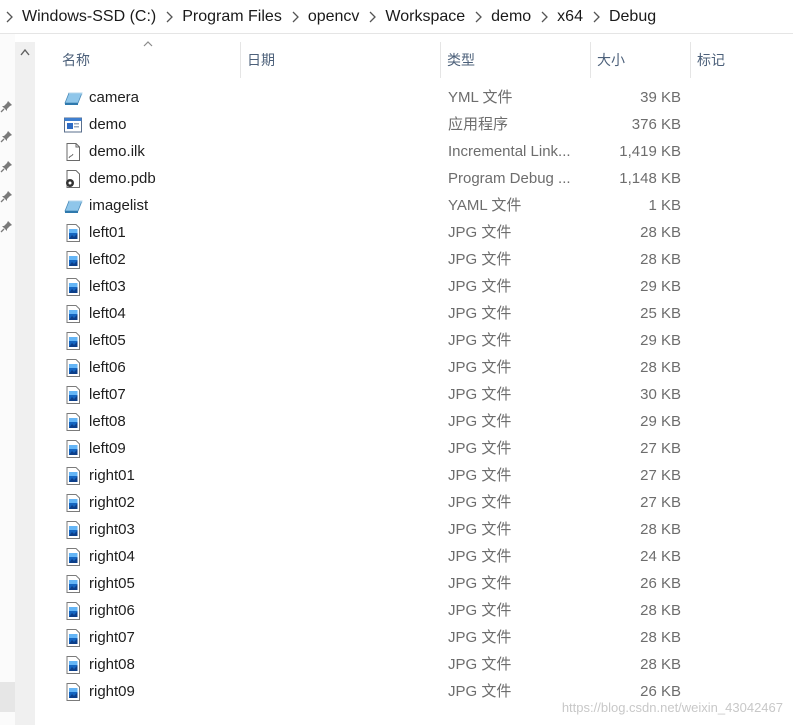 The image size is (793, 725). What do you see at coordinates (112, 583) in the screenshot?
I see `file-name: right05` at bounding box center [112, 583].